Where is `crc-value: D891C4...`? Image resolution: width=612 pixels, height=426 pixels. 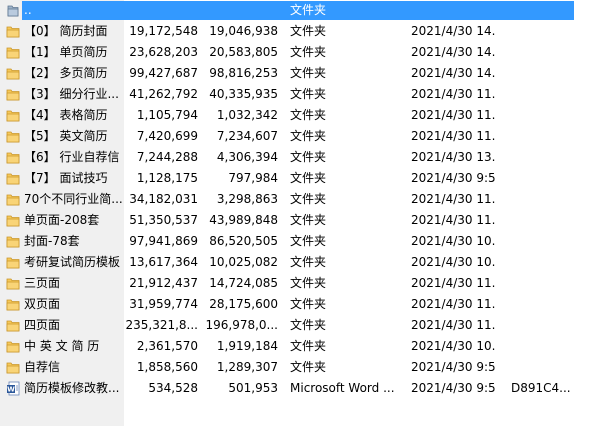
crc-value: D891C4... is located at coordinates (541, 388).